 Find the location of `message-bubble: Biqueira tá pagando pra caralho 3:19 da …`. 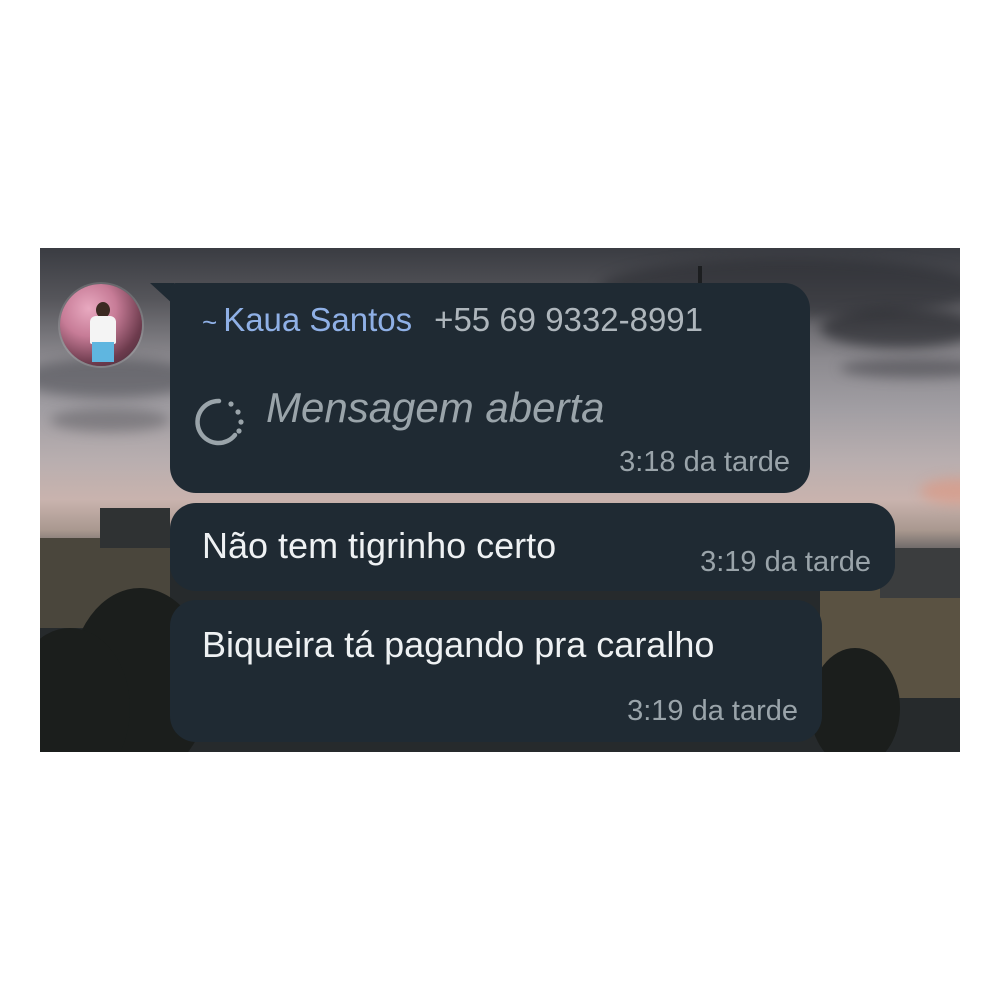

message-bubble: Biqueira tá pagando pra caralho 3:19 da … is located at coordinates (496, 671).